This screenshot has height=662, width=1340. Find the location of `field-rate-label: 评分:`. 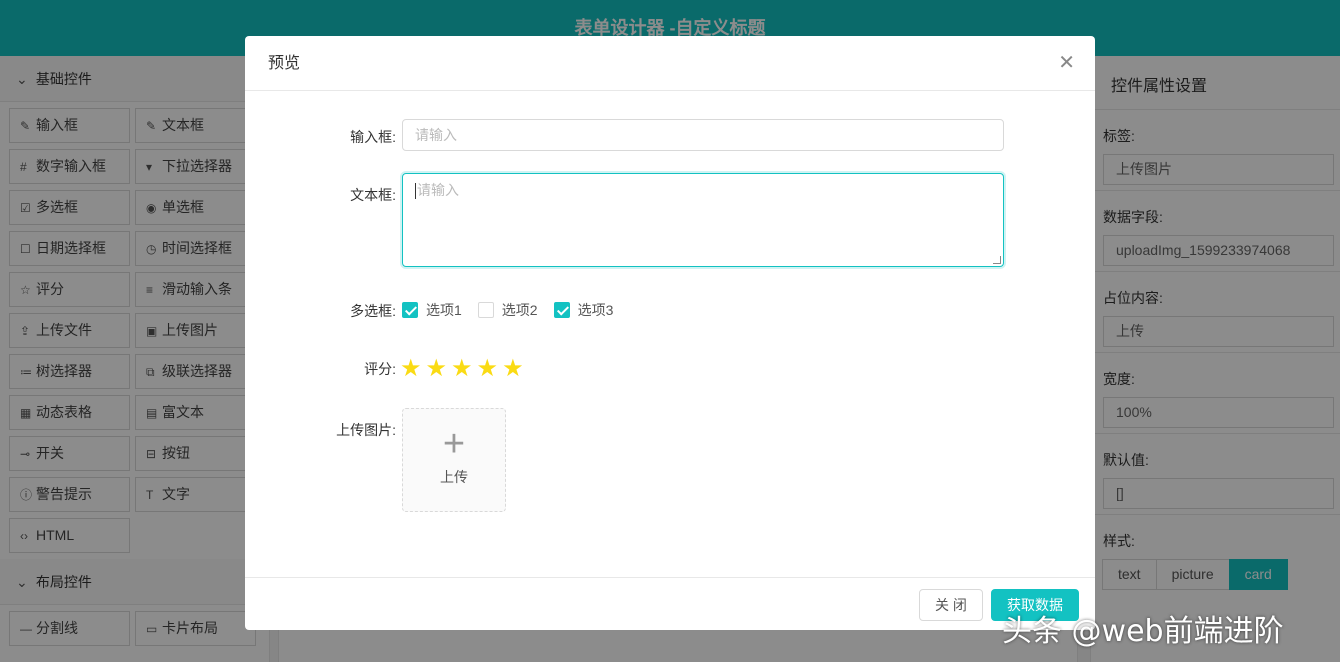

field-rate-label: 评分: is located at coordinates (380, 369).